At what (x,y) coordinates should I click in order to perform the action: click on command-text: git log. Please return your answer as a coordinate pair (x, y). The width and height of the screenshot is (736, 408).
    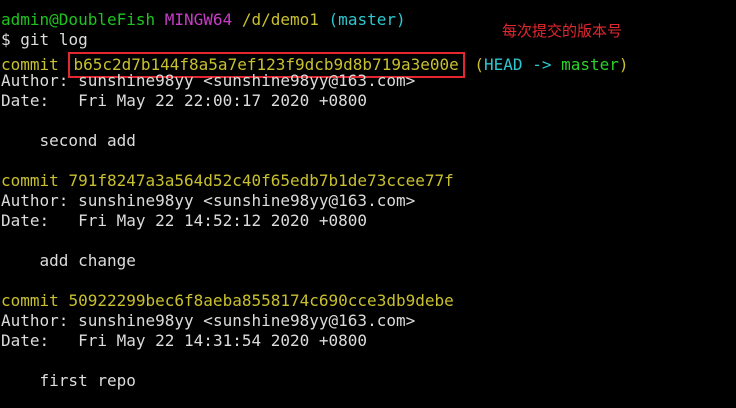
    Looking at the image, I should click on (54, 39).